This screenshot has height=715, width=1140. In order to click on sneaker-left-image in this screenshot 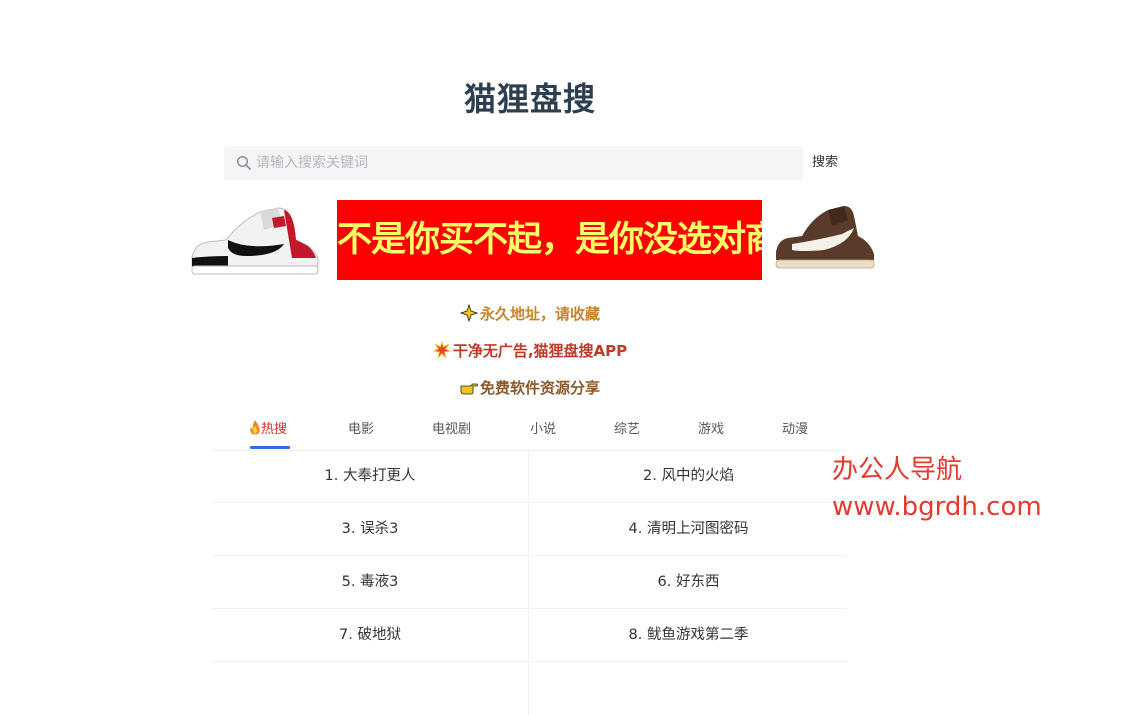, I will do `click(255, 241)`.